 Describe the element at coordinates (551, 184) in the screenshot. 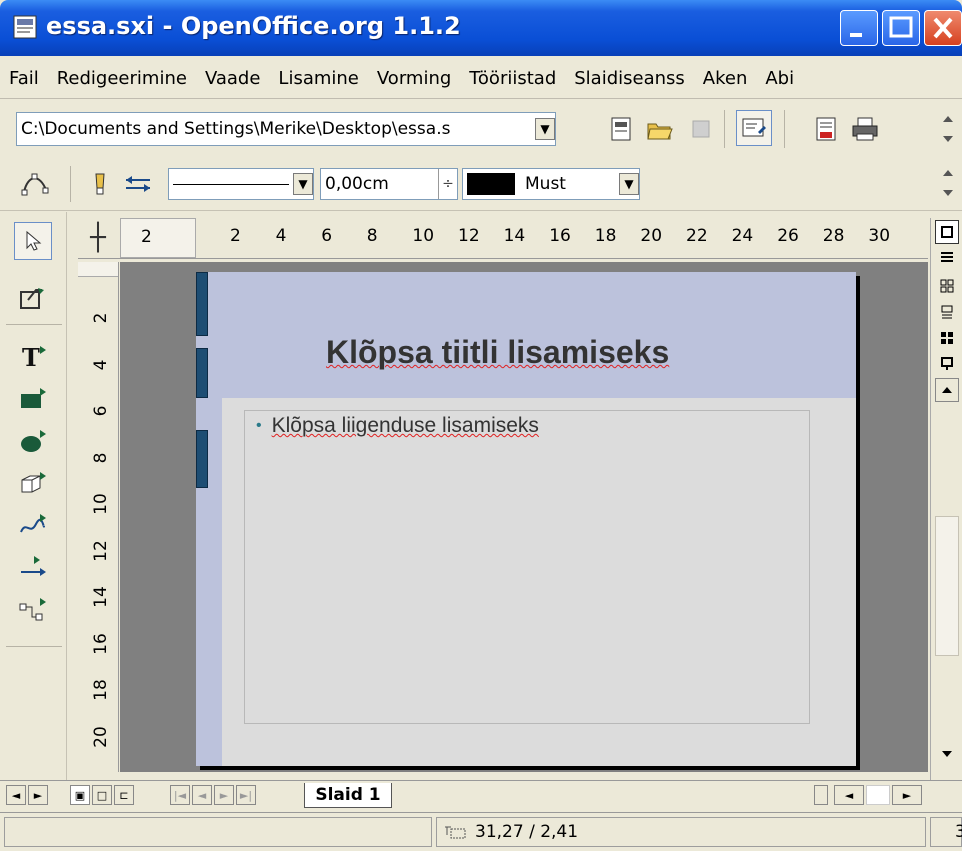

I see `line-color-combobox: Must ▼` at that location.